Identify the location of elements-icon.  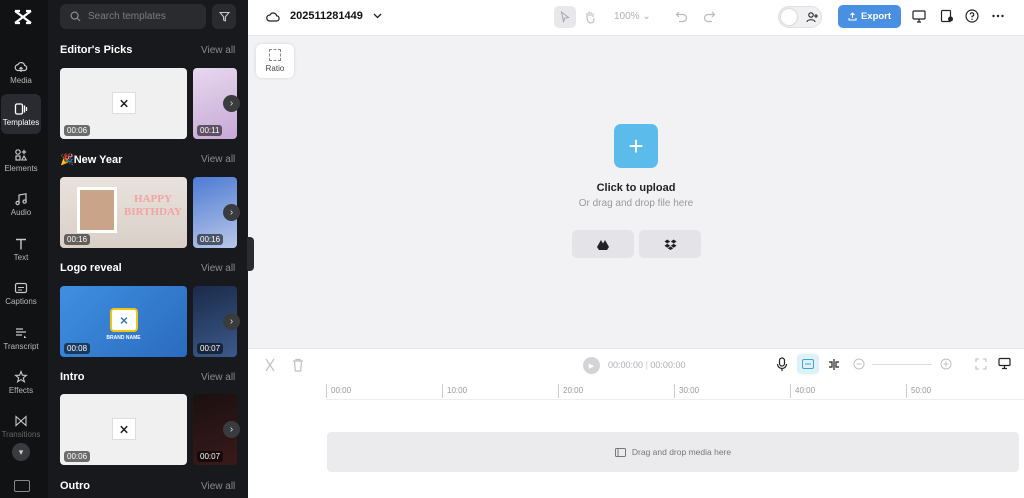
(21, 154).